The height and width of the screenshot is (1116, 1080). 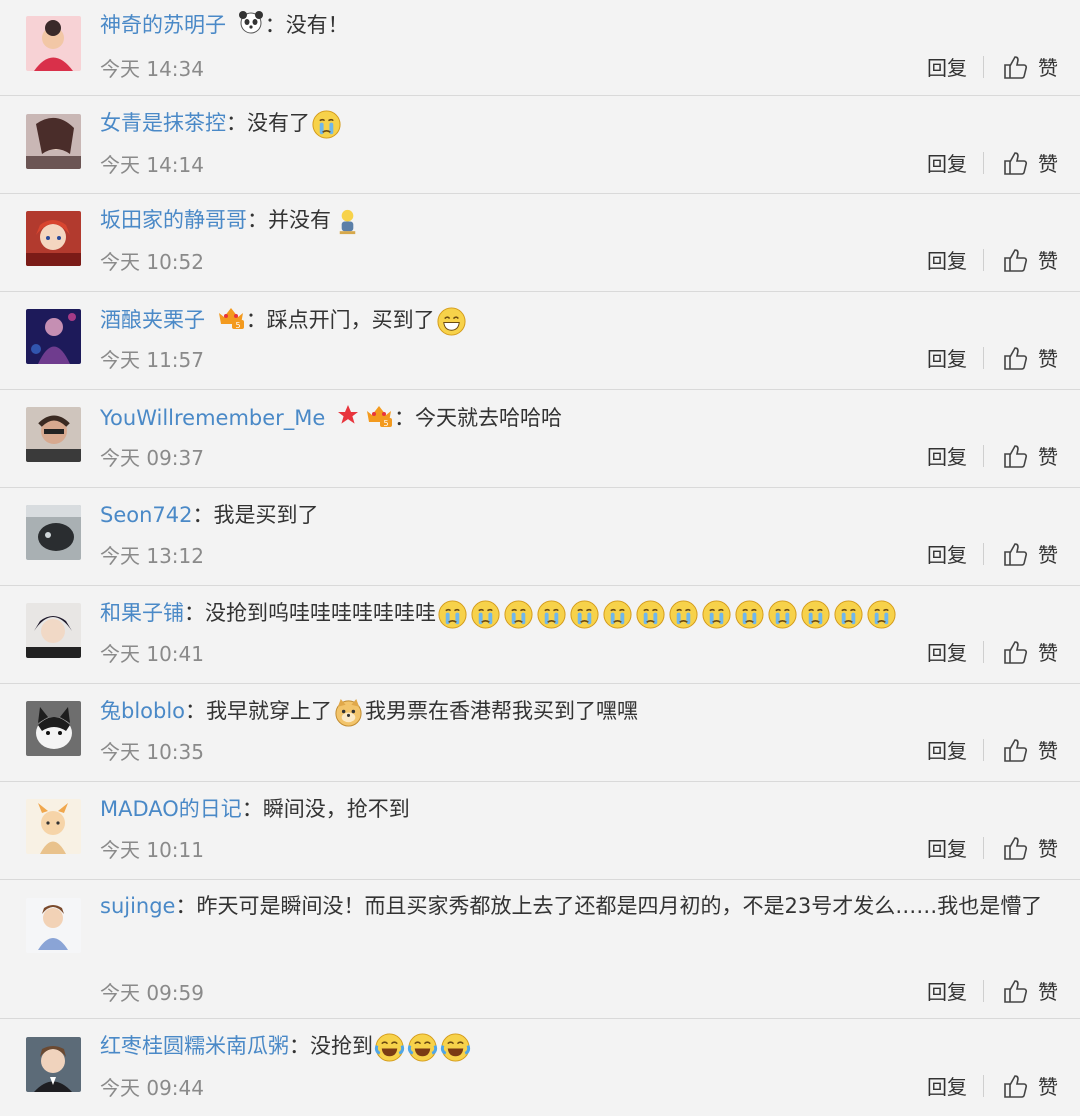 What do you see at coordinates (341, 1046) in the screenshot?
I see `comment-text: 没抢到` at bounding box center [341, 1046].